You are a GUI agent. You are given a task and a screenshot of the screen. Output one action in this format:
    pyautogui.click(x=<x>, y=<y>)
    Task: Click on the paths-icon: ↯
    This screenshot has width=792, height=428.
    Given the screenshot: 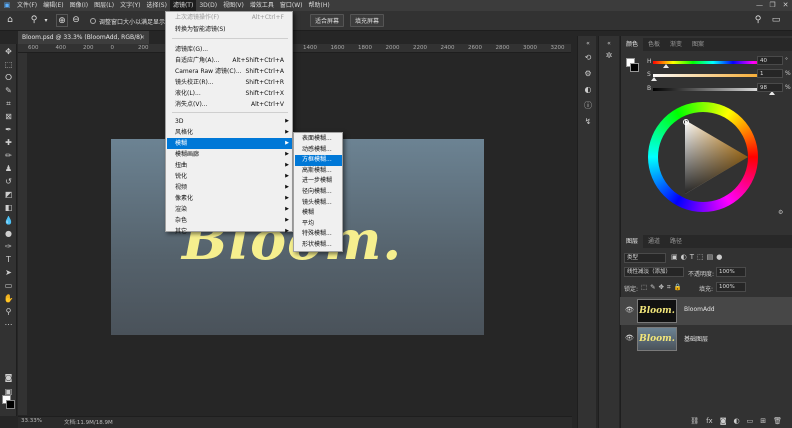 What is the action you would take?
    pyautogui.click(x=588, y=122)
    